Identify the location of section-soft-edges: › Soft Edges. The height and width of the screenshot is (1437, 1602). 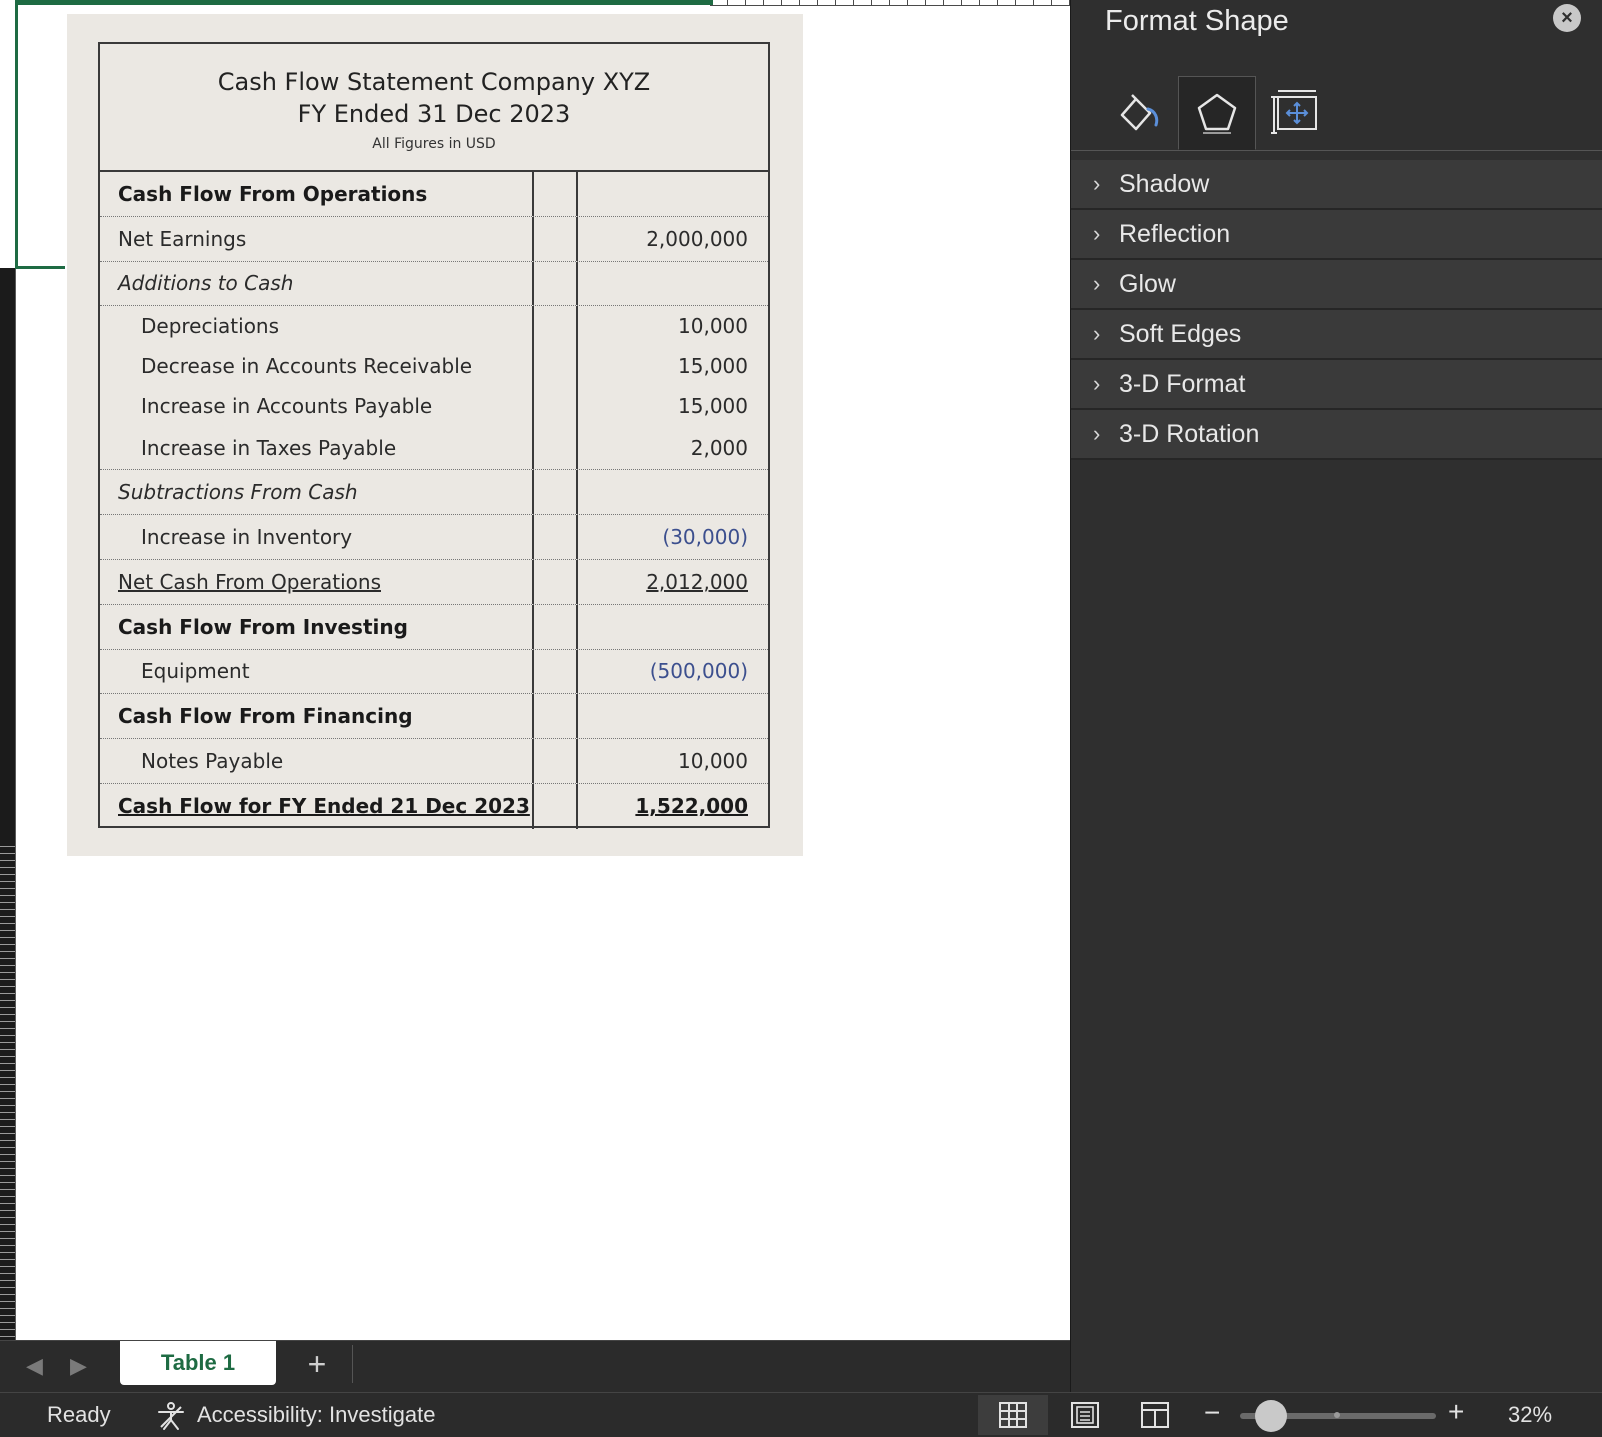
(1336, 335).